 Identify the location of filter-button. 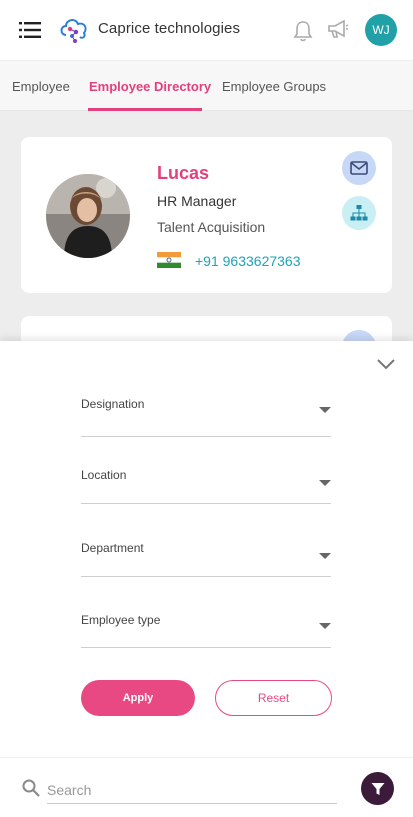
(377, 788).